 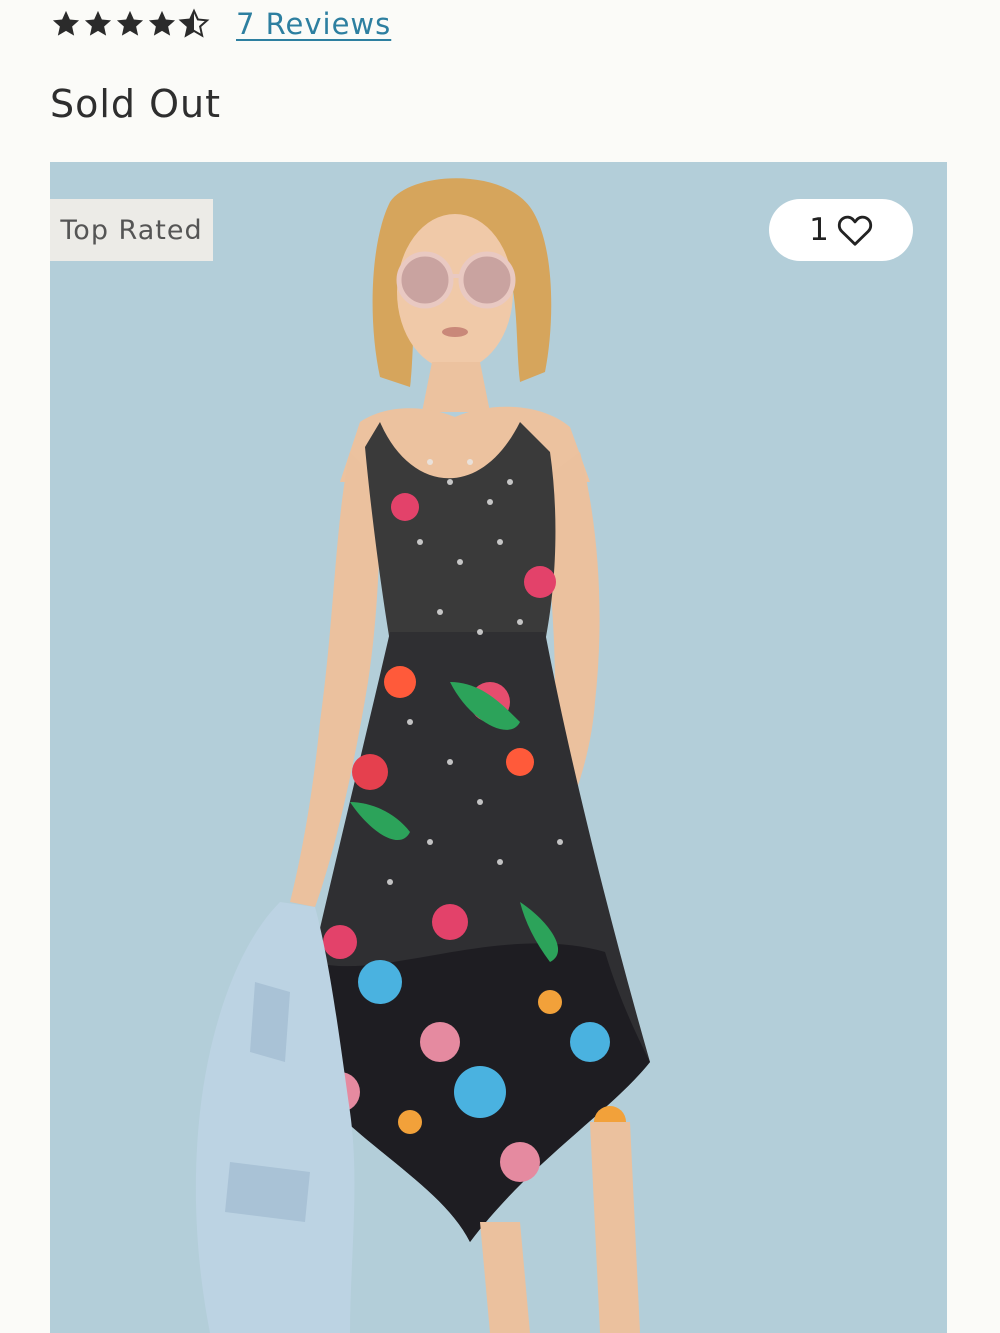 I want to click on star-rating, so click(x=130, y=24).